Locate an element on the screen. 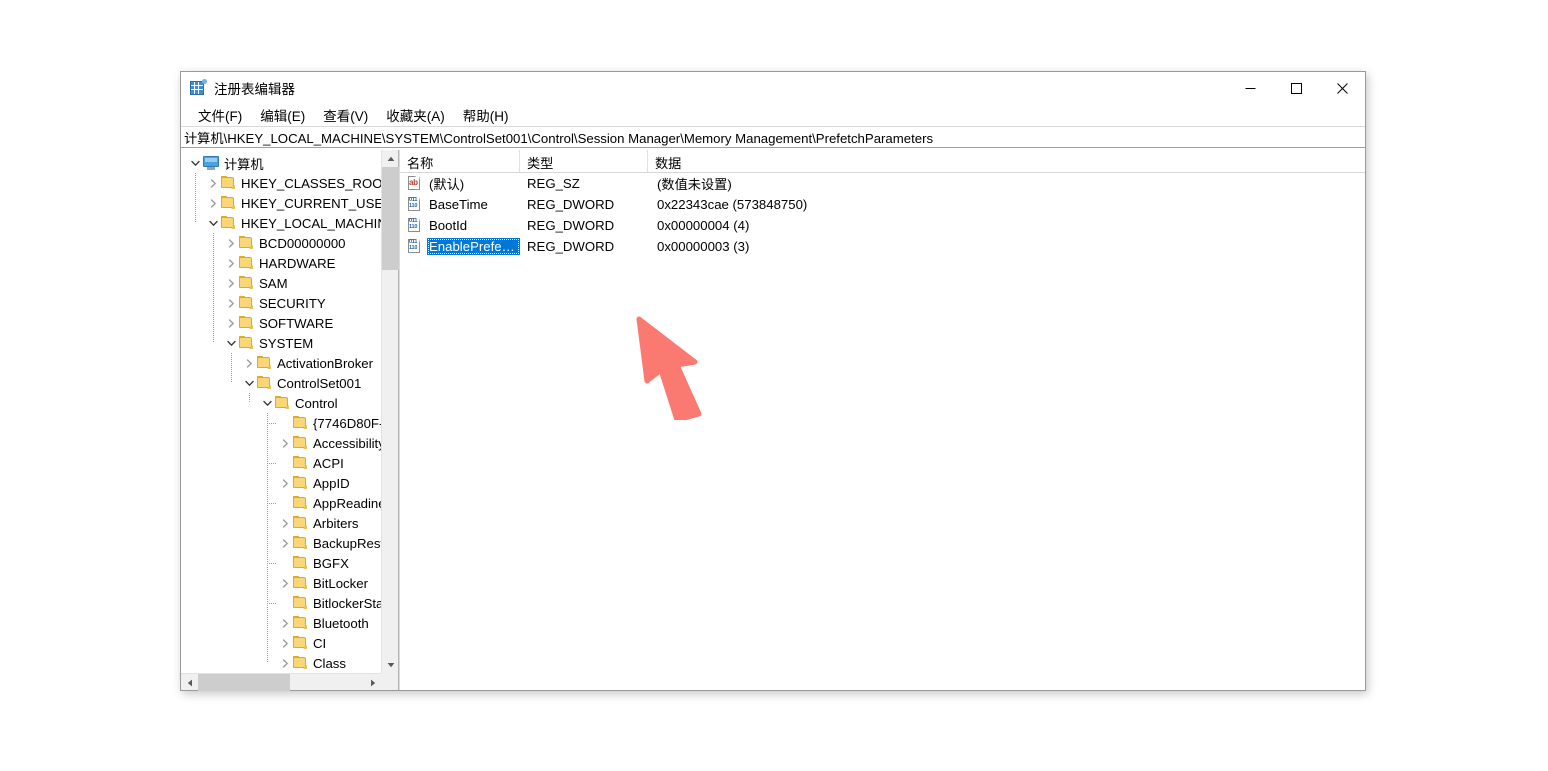 The image size is (1548, 771). tree-node: HARDWARE is located at coordinates (281, 263).